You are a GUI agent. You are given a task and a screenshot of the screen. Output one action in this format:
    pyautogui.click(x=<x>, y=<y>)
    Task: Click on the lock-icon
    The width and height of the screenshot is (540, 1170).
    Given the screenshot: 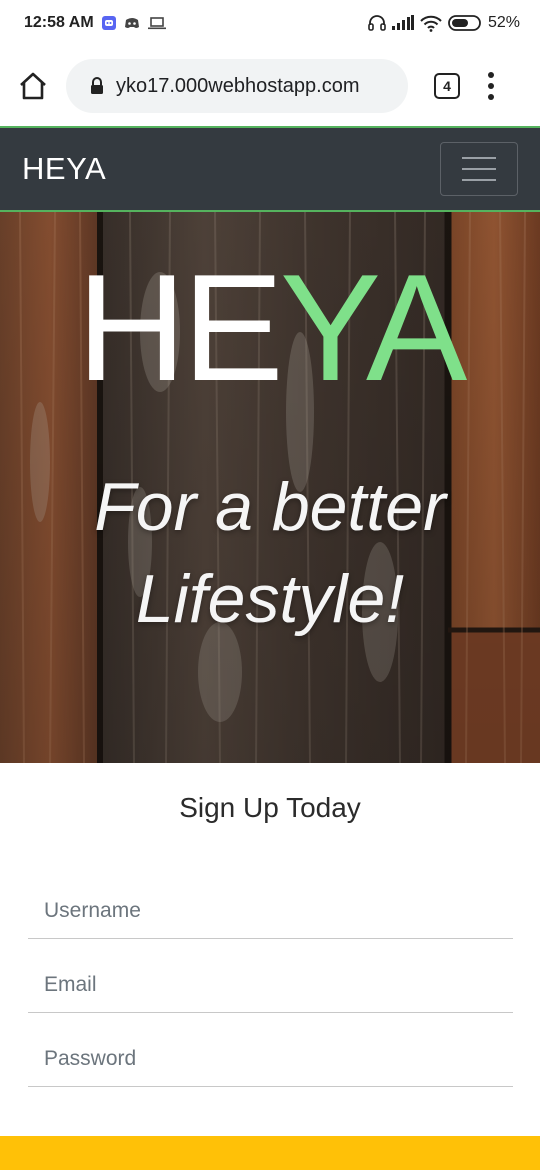 What is the action you would take?
    pyautogui.click(x=97, y=86)
    